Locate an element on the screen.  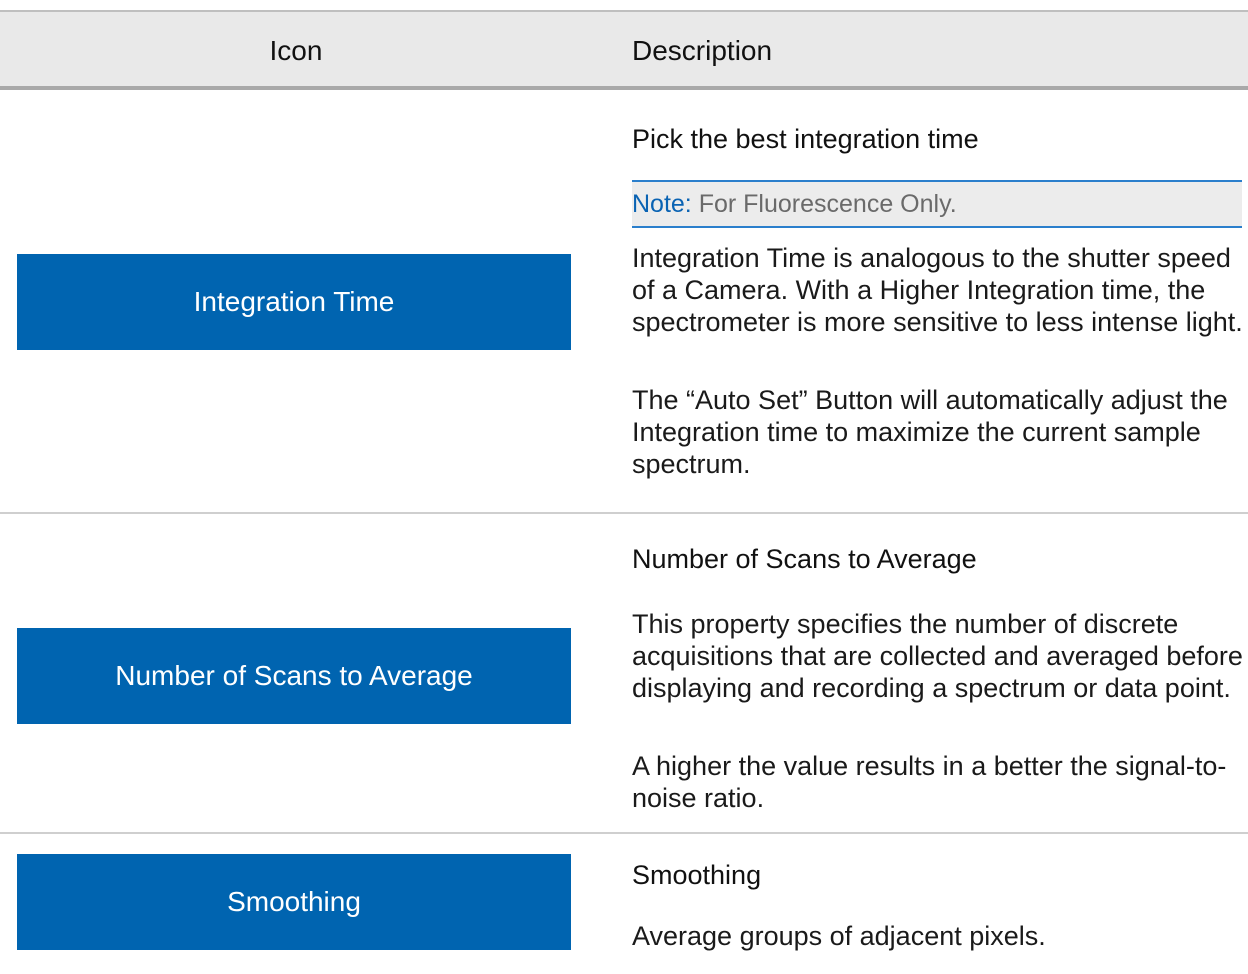
note-box: Note: For Fluorescence Only. is located at coordinates (937, 204).